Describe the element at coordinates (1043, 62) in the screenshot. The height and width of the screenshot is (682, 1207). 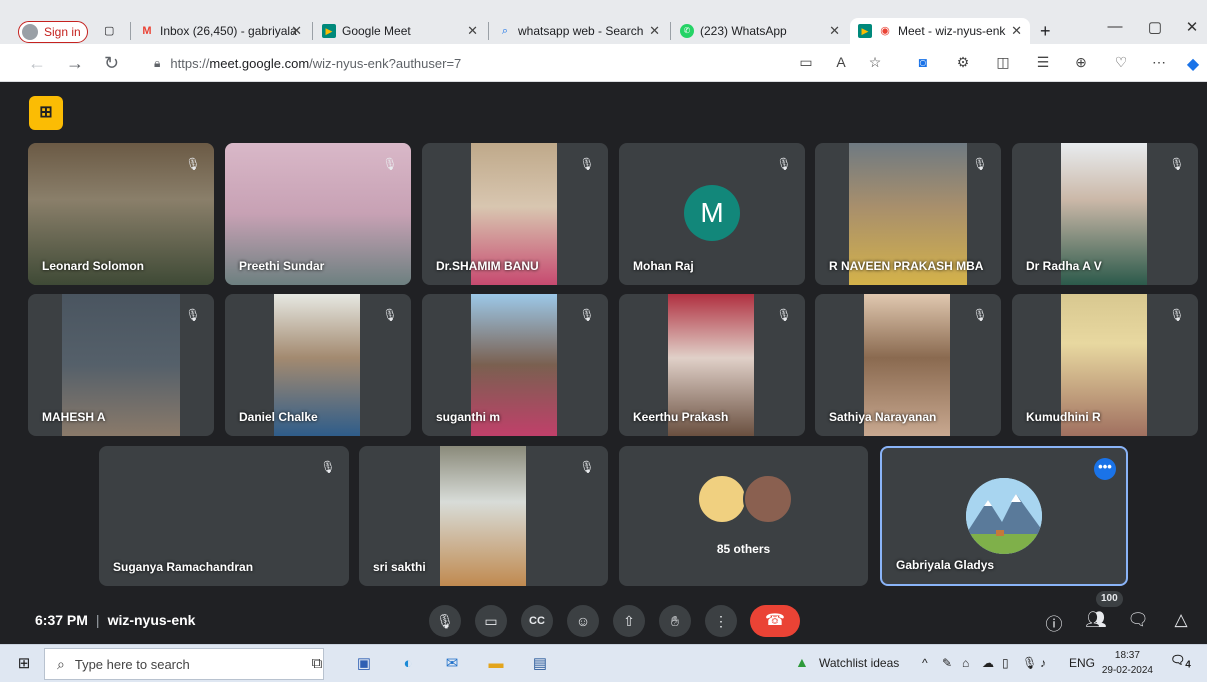
I see `favorites-bar-icon: ☰` at that location.